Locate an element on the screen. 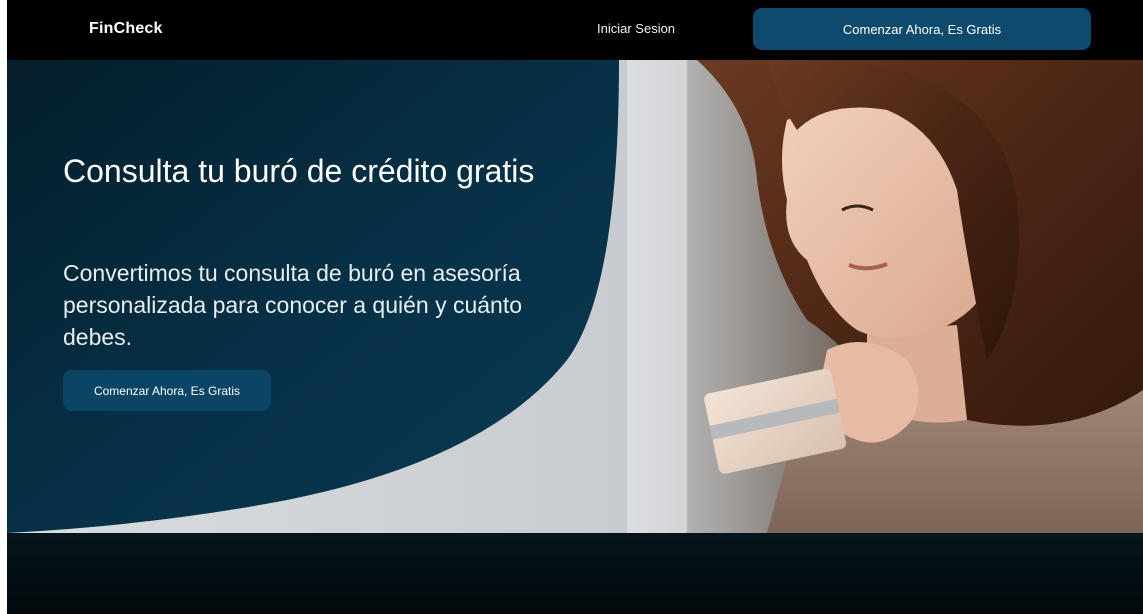  next-section-band is located at coordinates (575, 573).